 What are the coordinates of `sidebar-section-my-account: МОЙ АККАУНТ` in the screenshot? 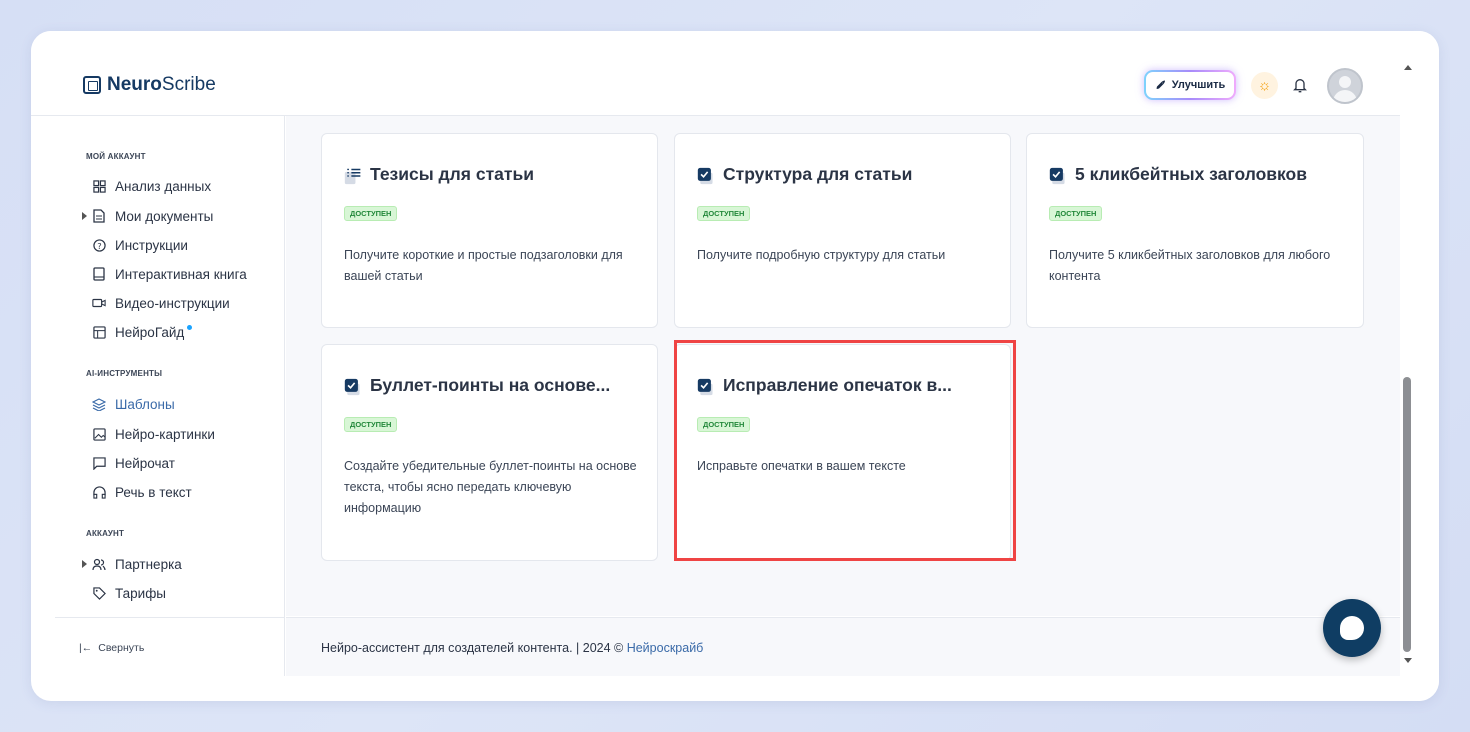 It's located at (116, 156).